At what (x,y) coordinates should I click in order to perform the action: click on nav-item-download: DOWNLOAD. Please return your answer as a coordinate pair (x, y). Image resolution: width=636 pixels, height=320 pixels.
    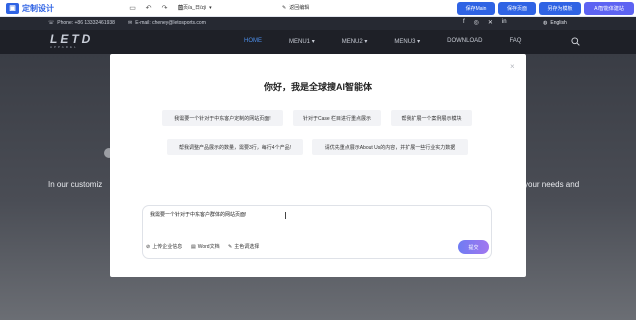
    Looking at the image, I should click on (464, 41).